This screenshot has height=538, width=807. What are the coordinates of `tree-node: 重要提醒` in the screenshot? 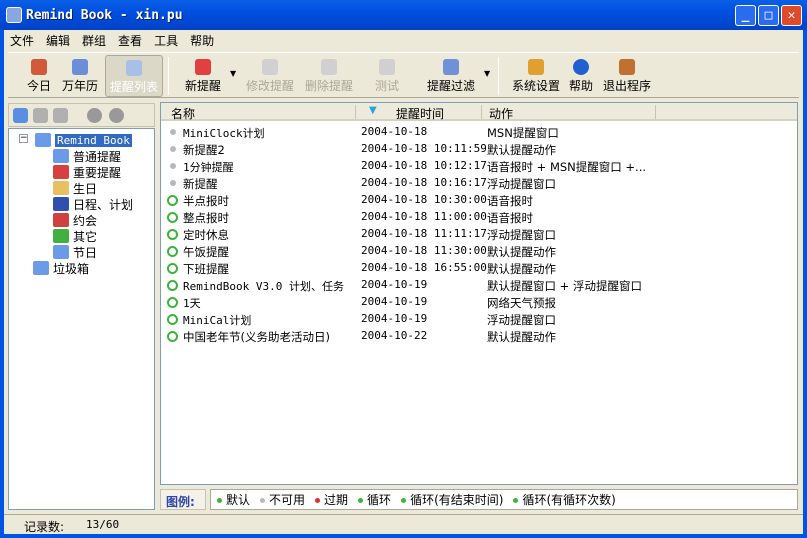 It's located at (87, 172).